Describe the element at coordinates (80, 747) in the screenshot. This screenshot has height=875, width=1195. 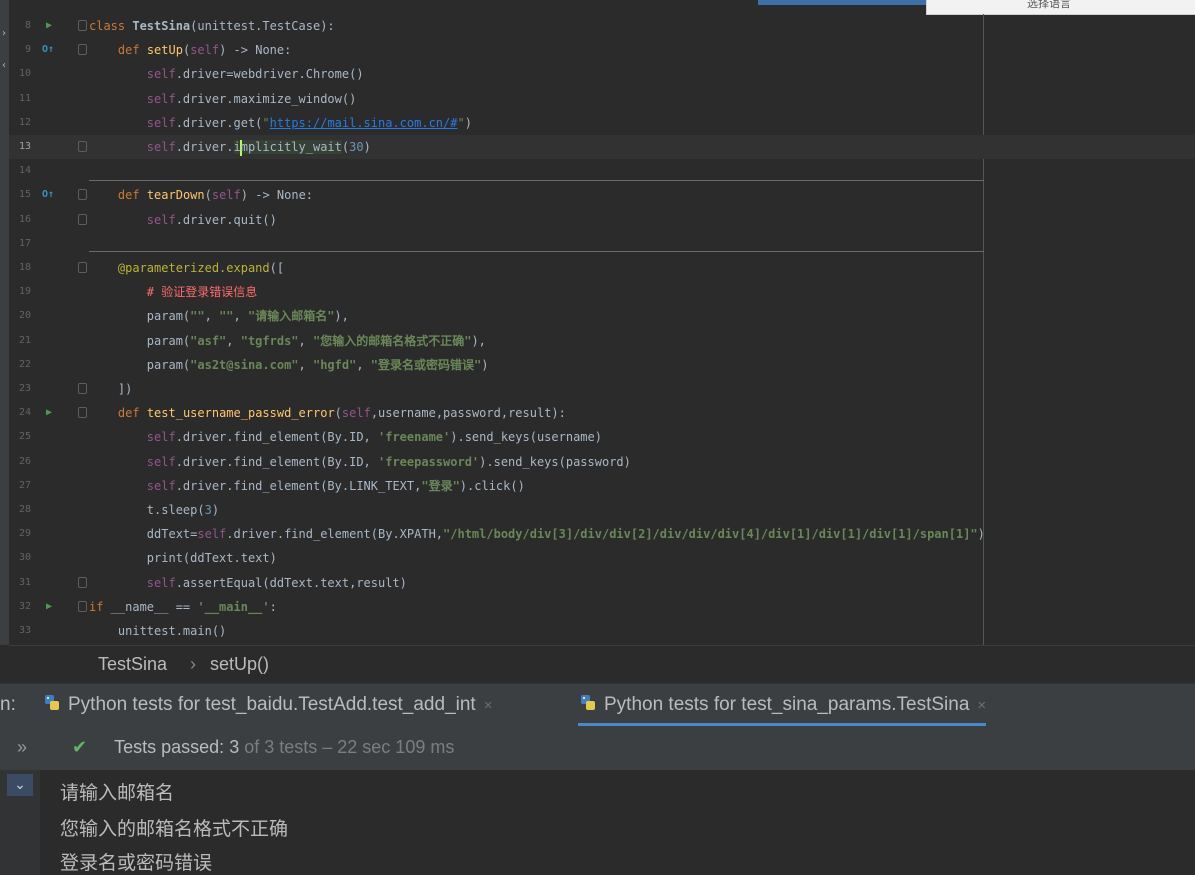
I see `check-icon: ✔` at that location.